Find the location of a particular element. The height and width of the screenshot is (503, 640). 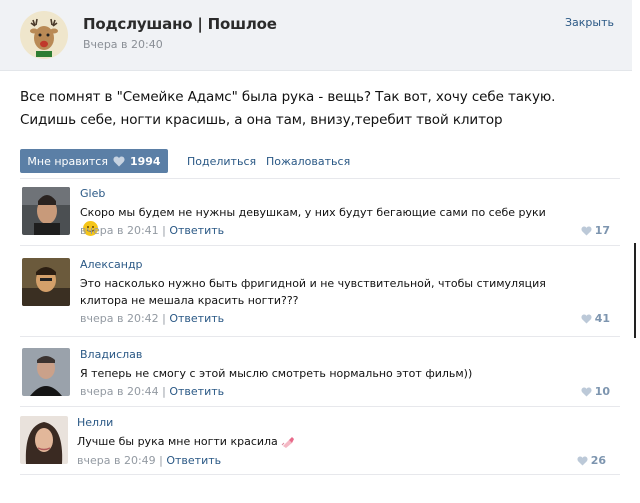

comment-meta: вчера в 20:41 | Ответить is located at coordinates (152, 230).